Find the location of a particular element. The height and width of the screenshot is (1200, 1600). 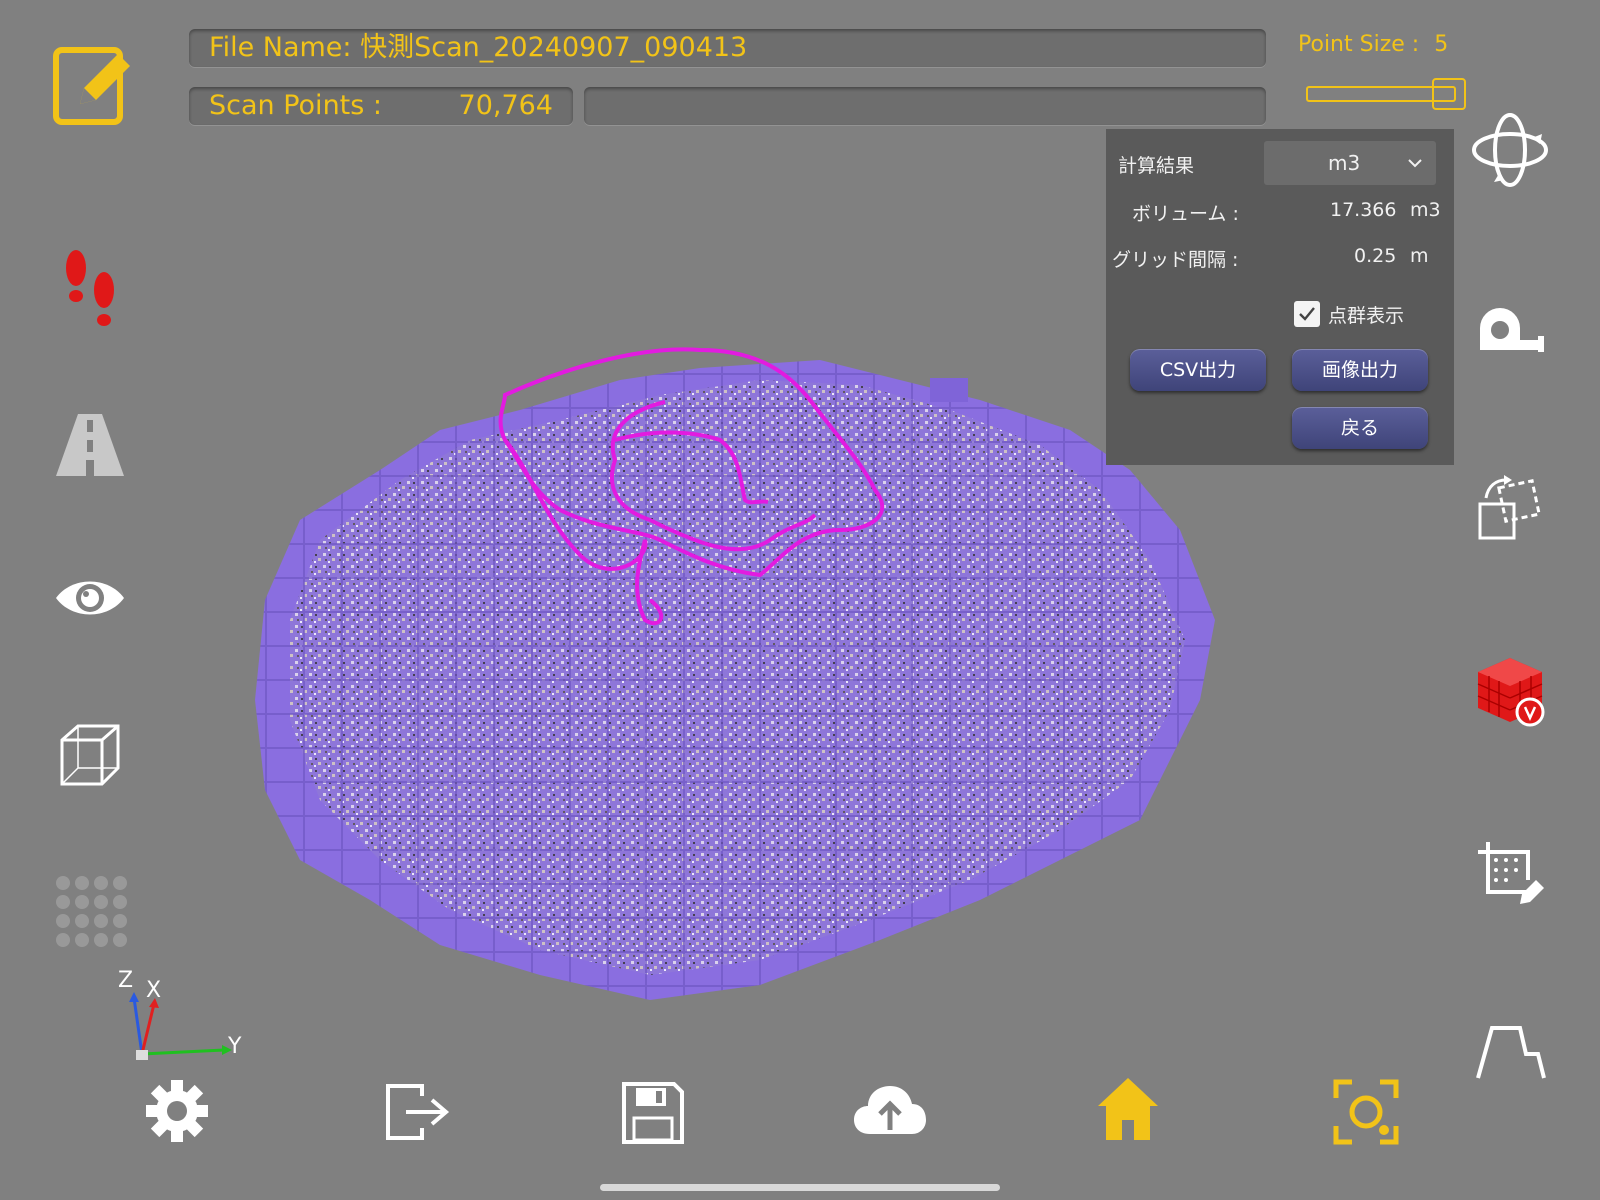

camera-scan-icon is located at coordinates (1366, 1112).